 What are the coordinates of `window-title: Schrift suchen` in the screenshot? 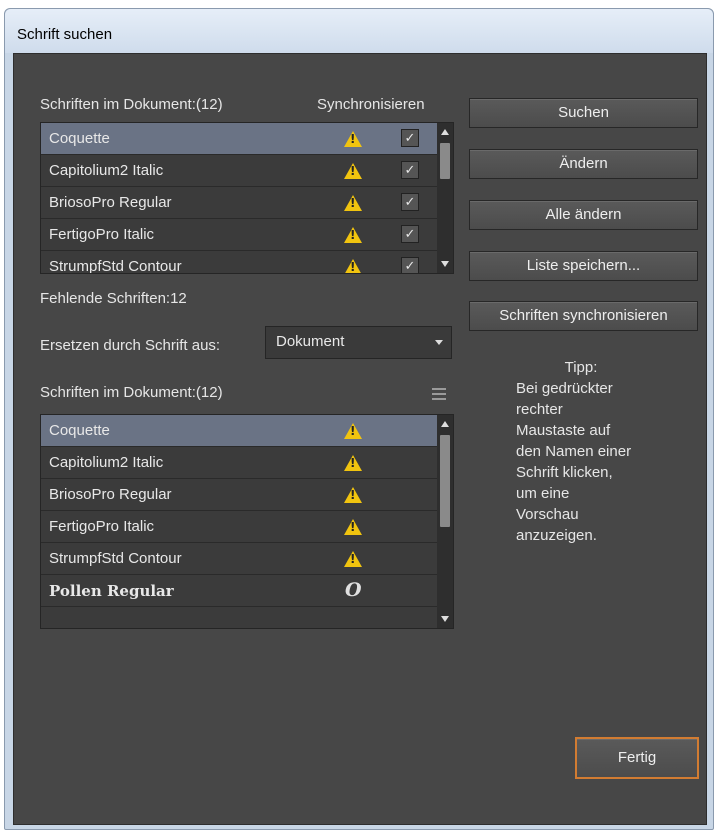 It's located at (65, 34).